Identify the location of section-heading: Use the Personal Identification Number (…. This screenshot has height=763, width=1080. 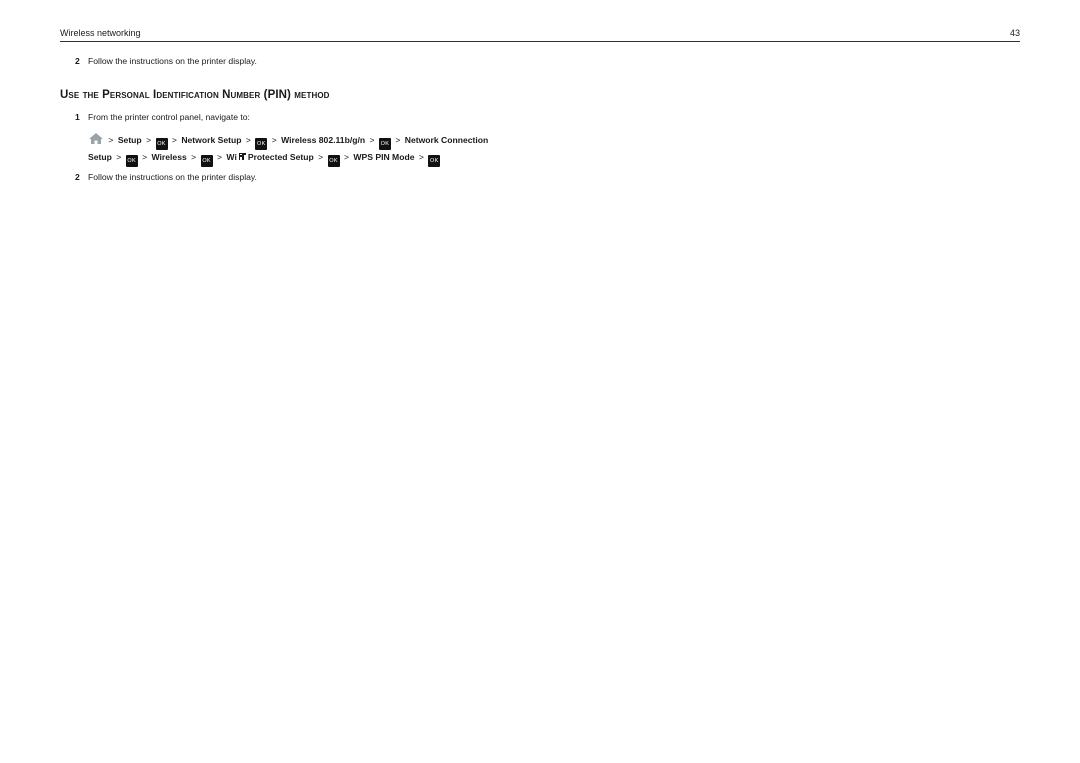
(195, 95).